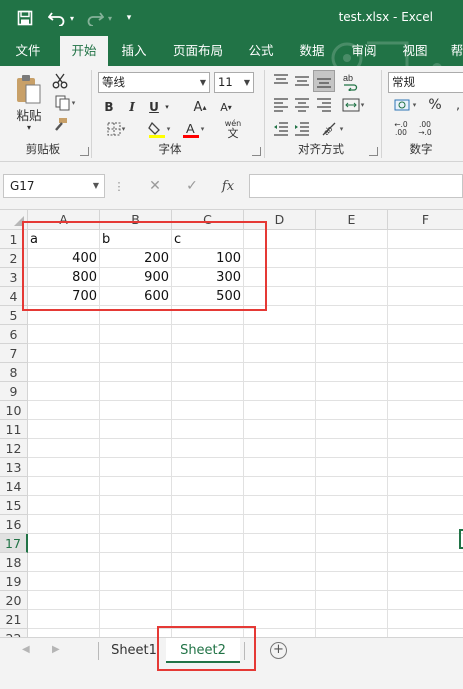 The height and width of the screenshot is (689, 463). I want to click on cell-d17, so click(280, 543).